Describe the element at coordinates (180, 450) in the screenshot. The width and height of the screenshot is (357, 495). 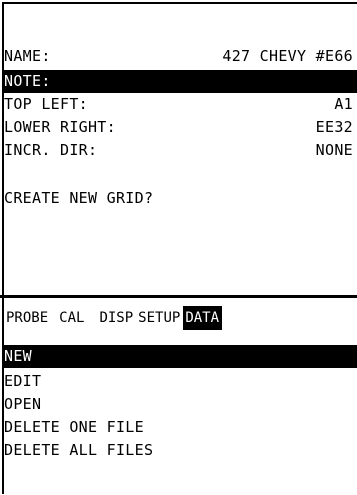
I see `menu-item-delete-all-files: DELETE ALL FILES` at that location.